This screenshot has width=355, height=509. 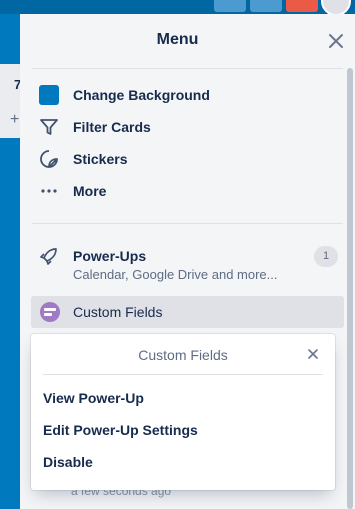 I want to click on menu-item-filter-cards: Filter Cards, so click(x=182, y=127).